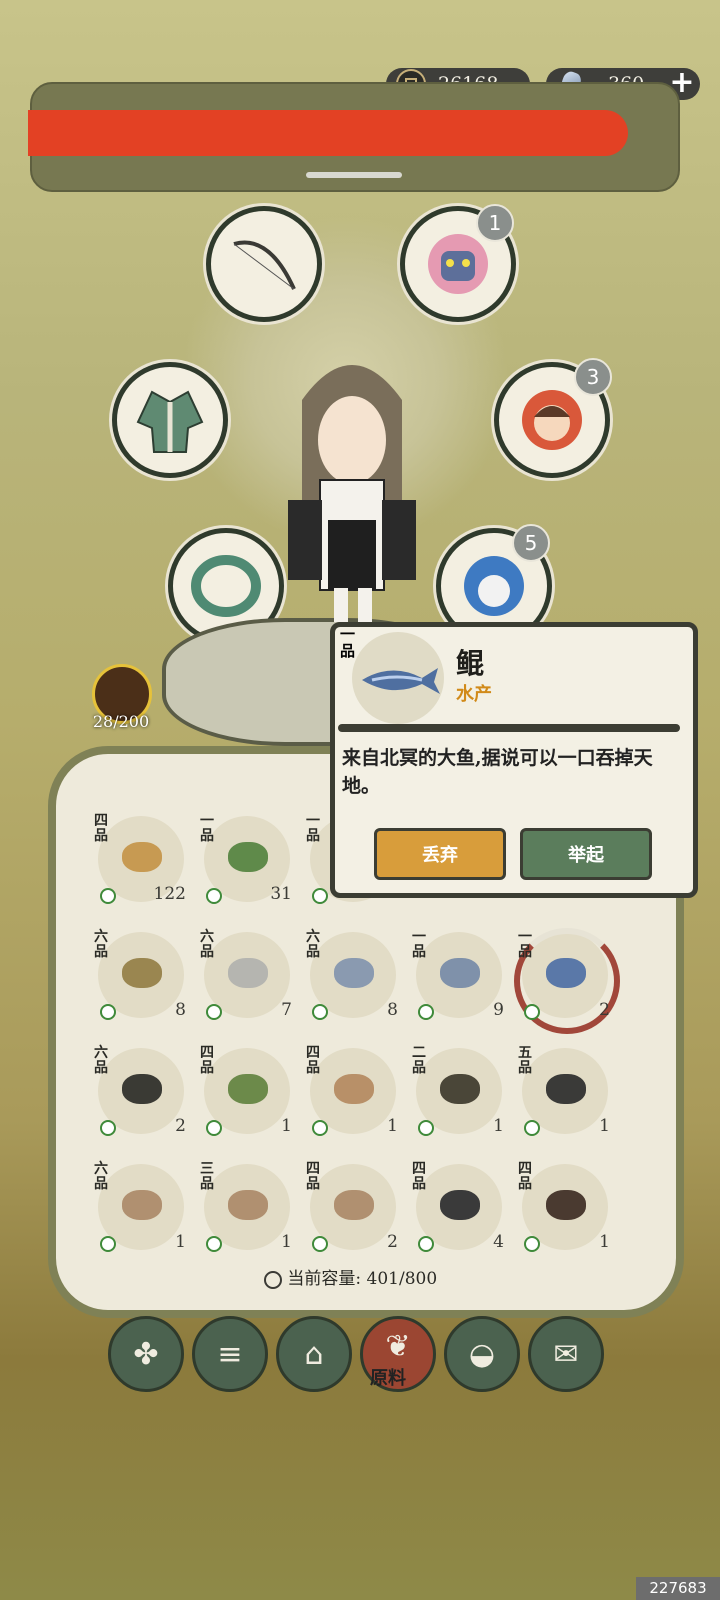 This screenshot has height=1600, width=720. Describe the element at coordinates (273, 1279) in the screenshot. I see `bag-icon` at that location.